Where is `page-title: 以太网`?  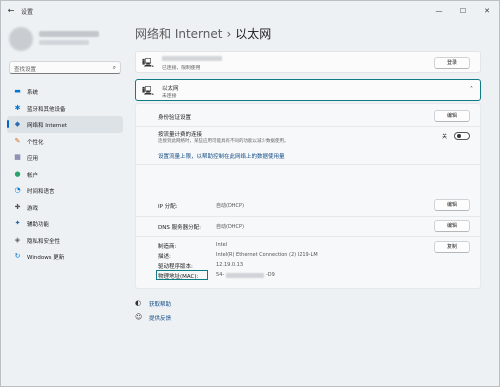
page-title: 以太网 is located at coordinates (253, 34).